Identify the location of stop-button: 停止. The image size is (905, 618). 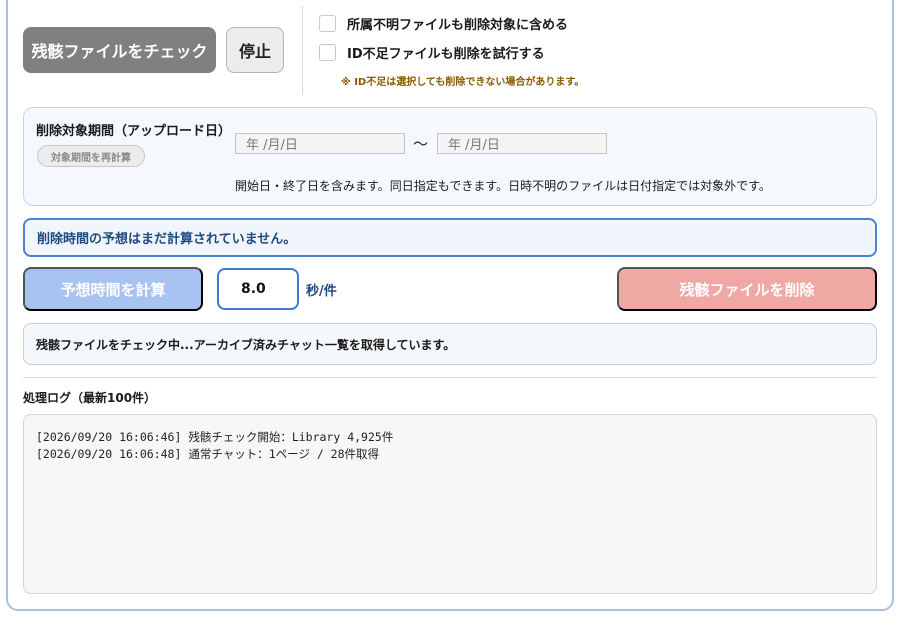
(255, 50).